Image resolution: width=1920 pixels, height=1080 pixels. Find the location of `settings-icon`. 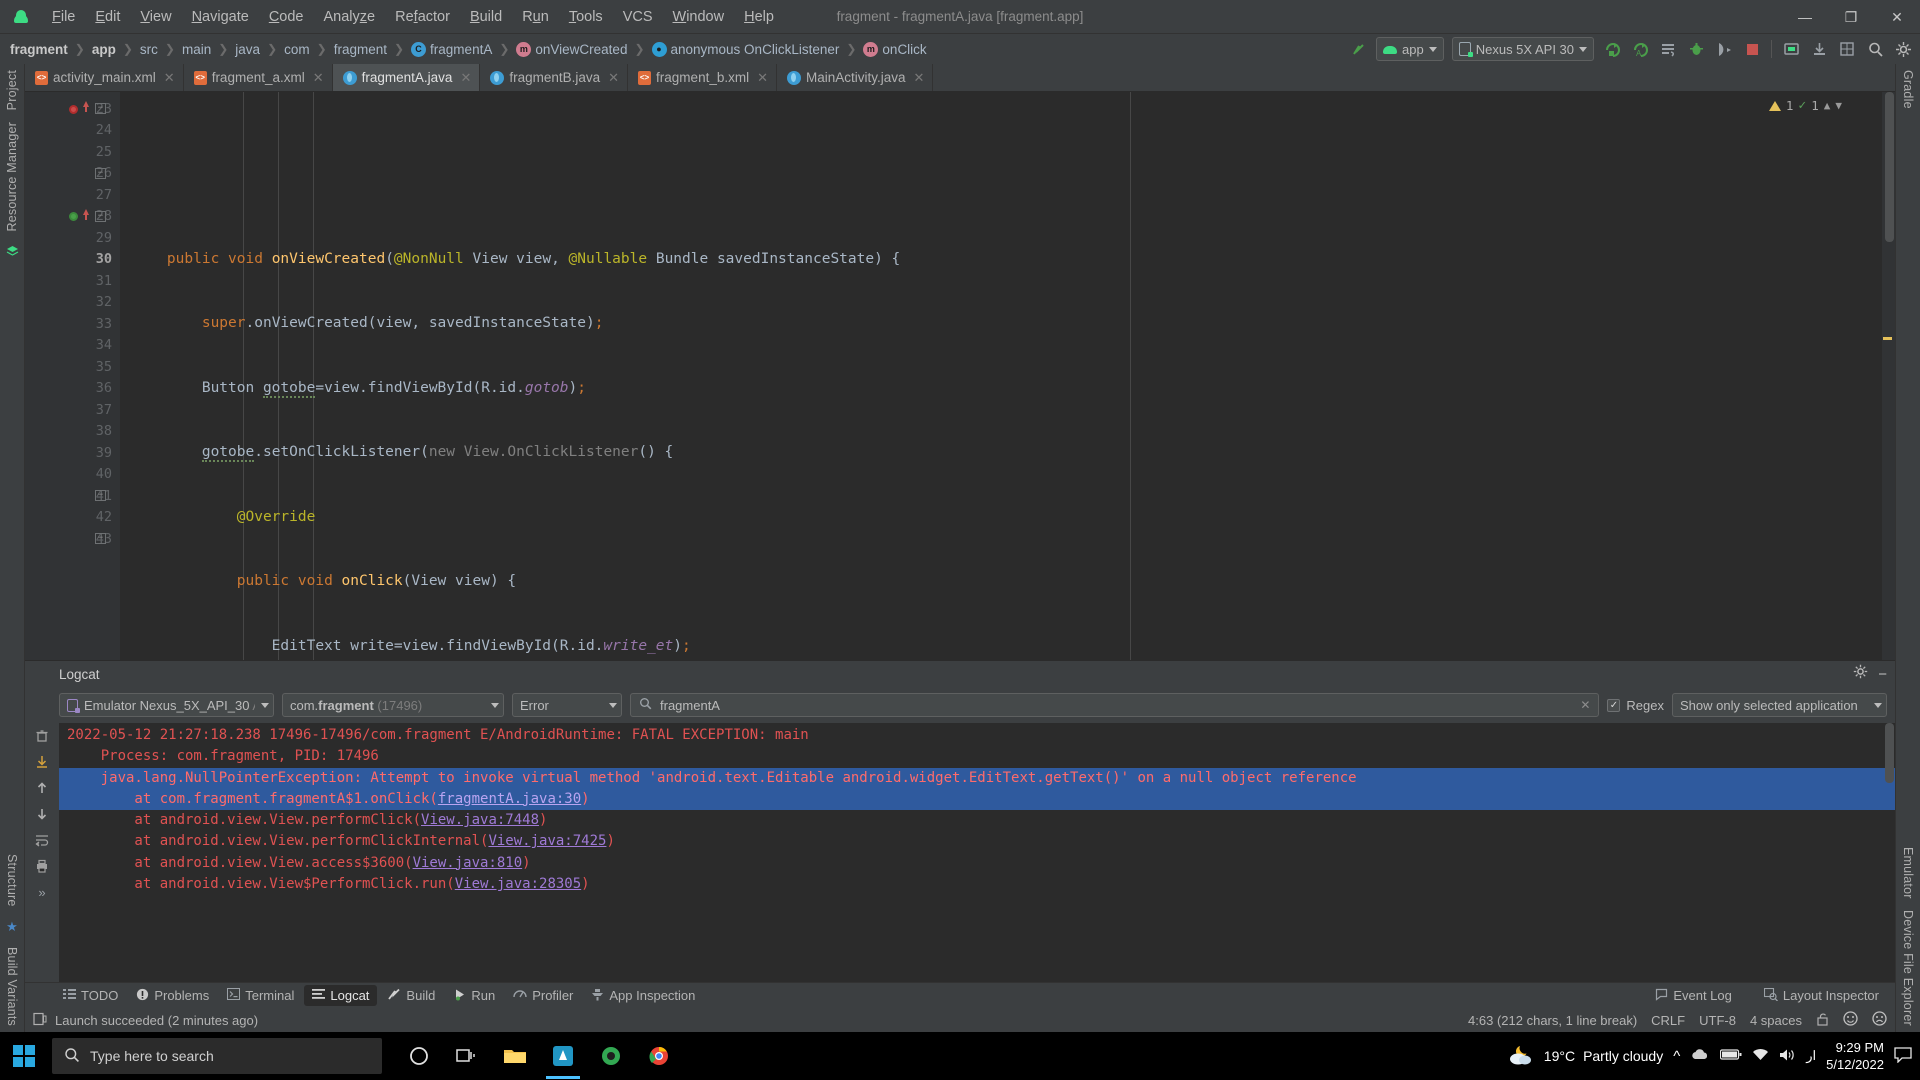

settings-icon is located at coordinates (1903, 49).